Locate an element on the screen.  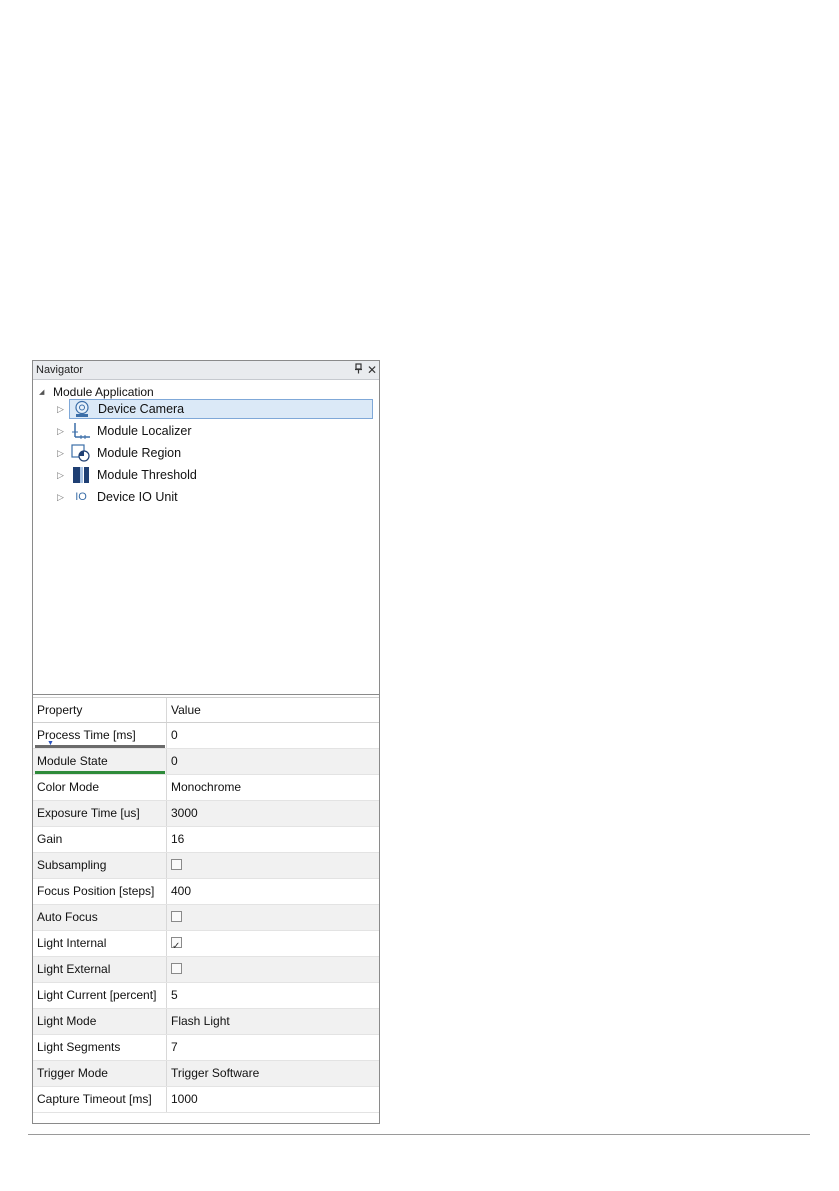
tree-item-label: Module Localizer is located at coordinates (144, 431).